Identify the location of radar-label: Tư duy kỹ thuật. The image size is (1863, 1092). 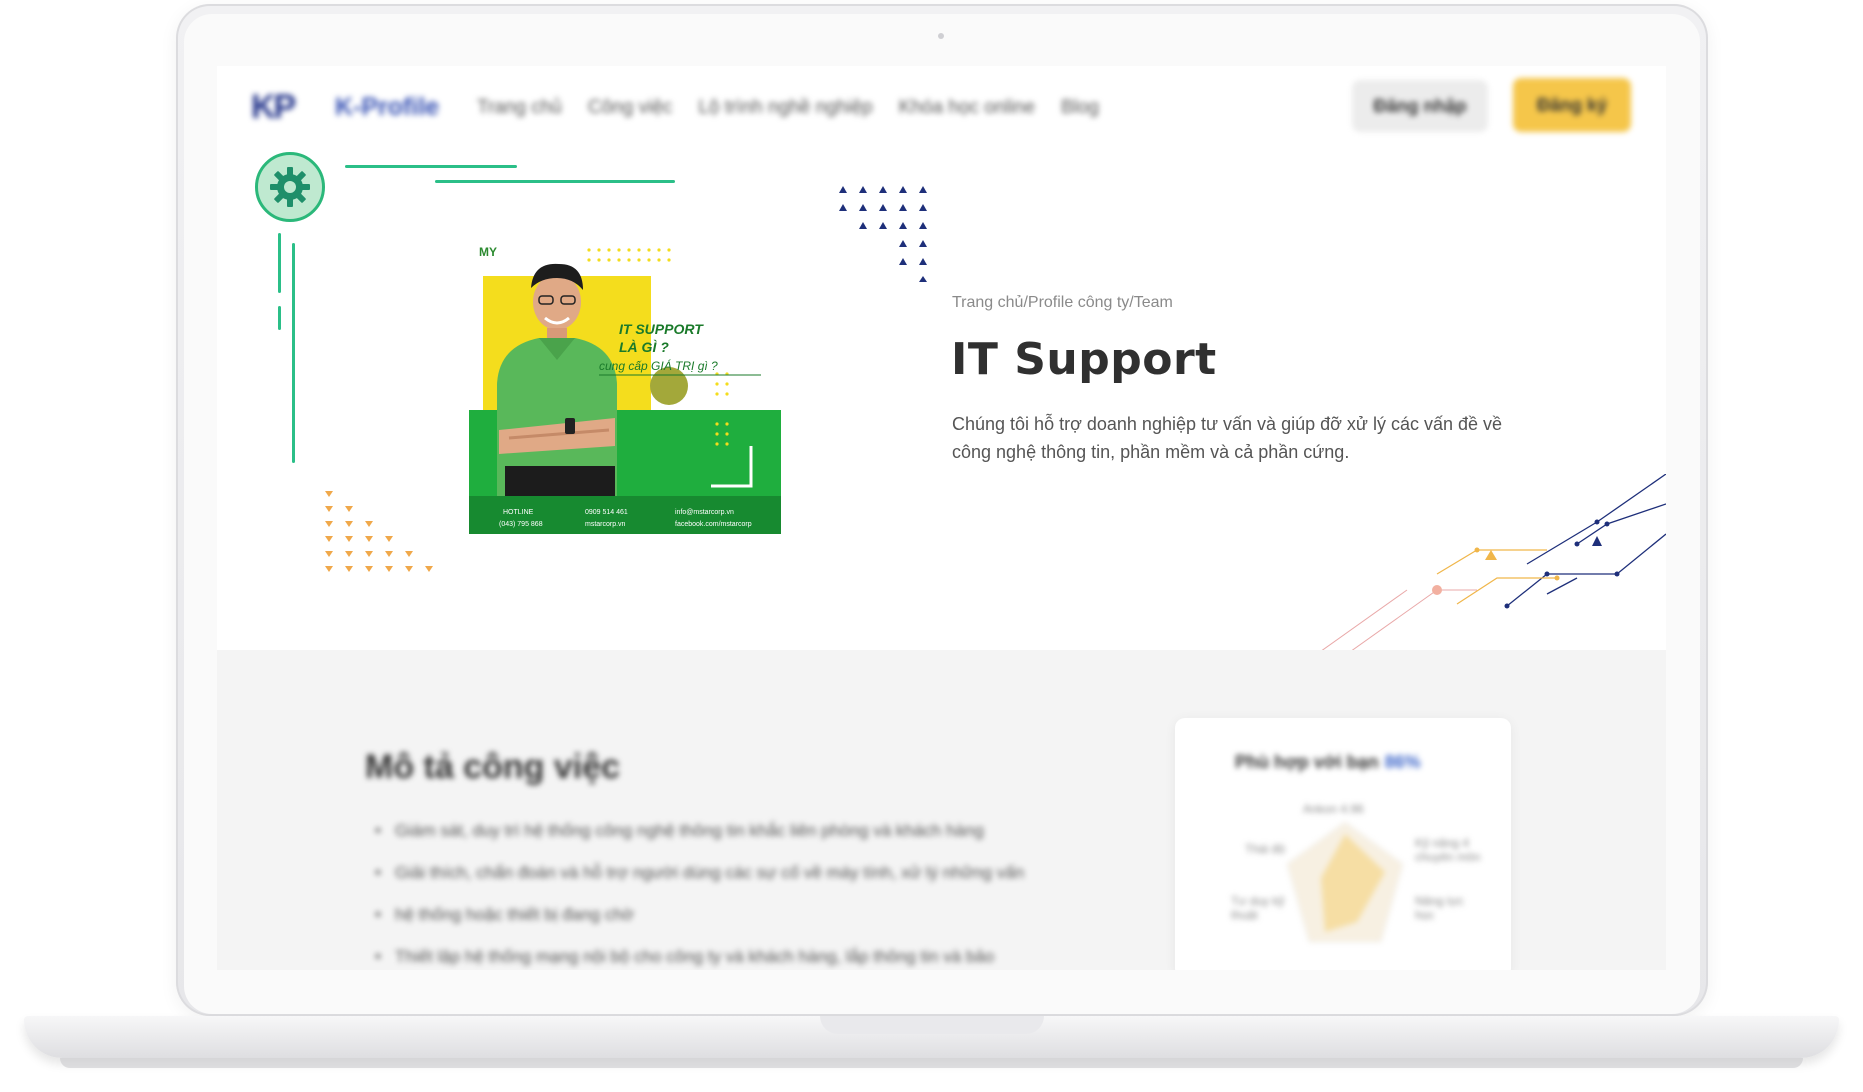
(1258, 908).